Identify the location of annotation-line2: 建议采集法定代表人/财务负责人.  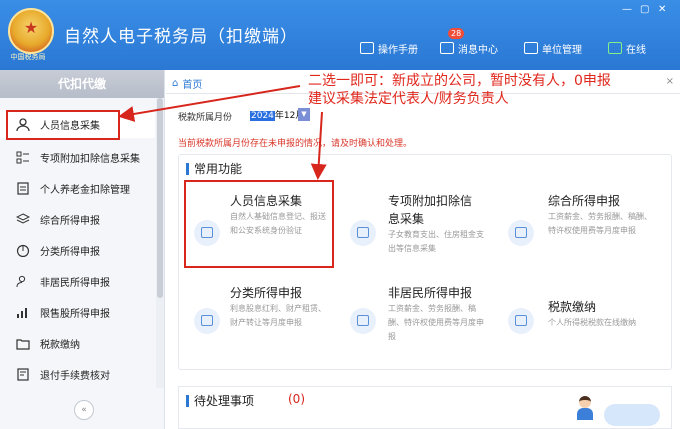
(408, 99).